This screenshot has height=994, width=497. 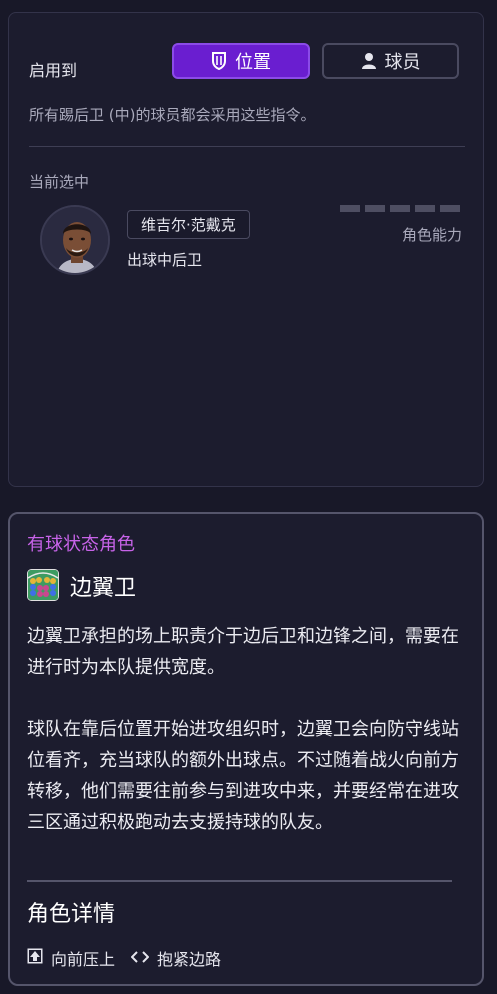 What do you see at coordinates (81, 544) in the screenshot?
I see `role-type-label: 有球状态角色` at bounding box center [81, 544].